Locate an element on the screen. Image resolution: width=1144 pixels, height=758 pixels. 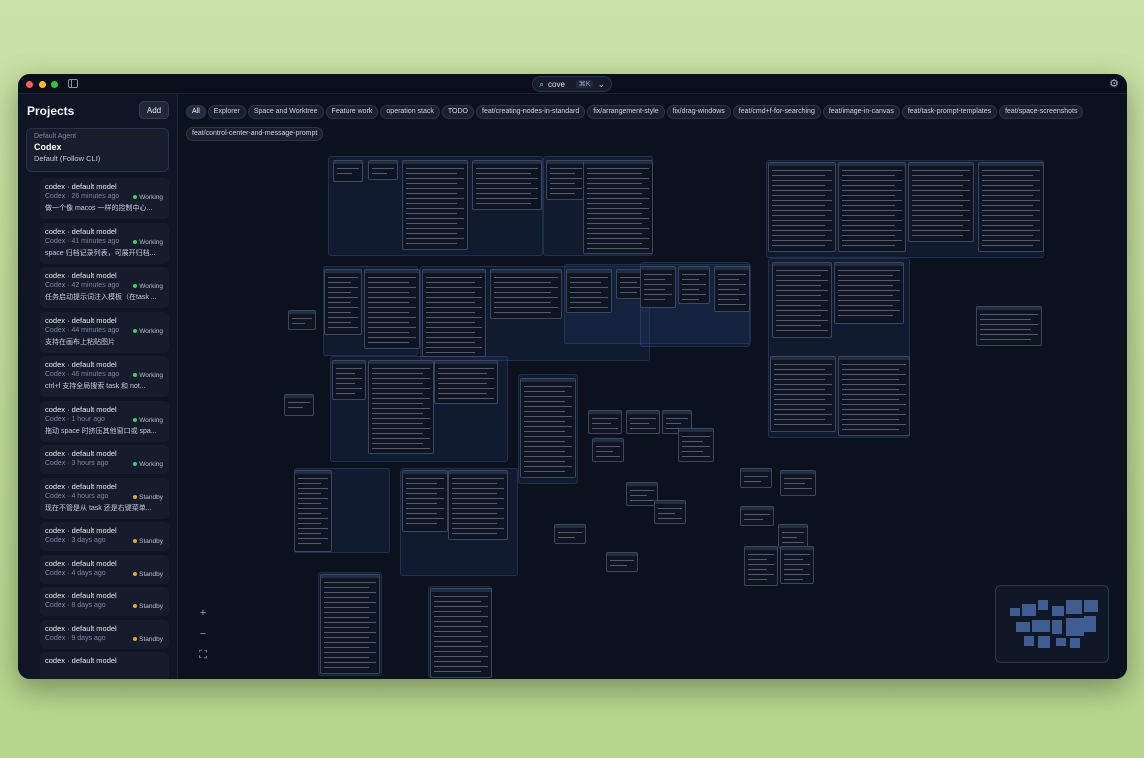
minimize-window-button is located at coordinates (42, 84).